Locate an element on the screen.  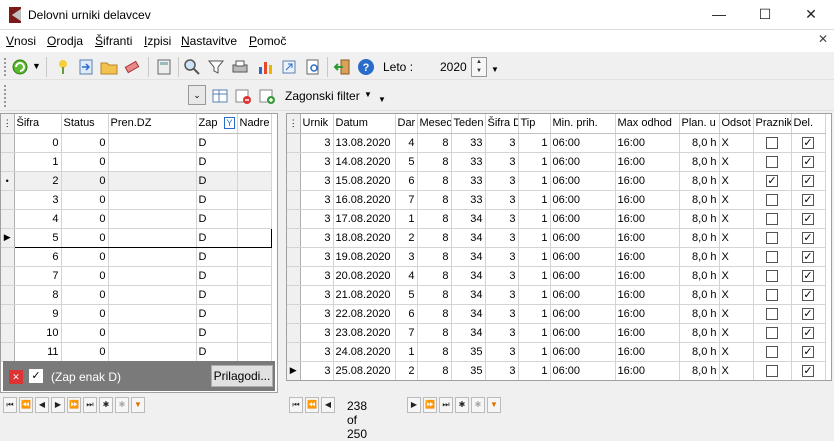
nav-filter-icon: ▼ is located at coordinates (138, 405).